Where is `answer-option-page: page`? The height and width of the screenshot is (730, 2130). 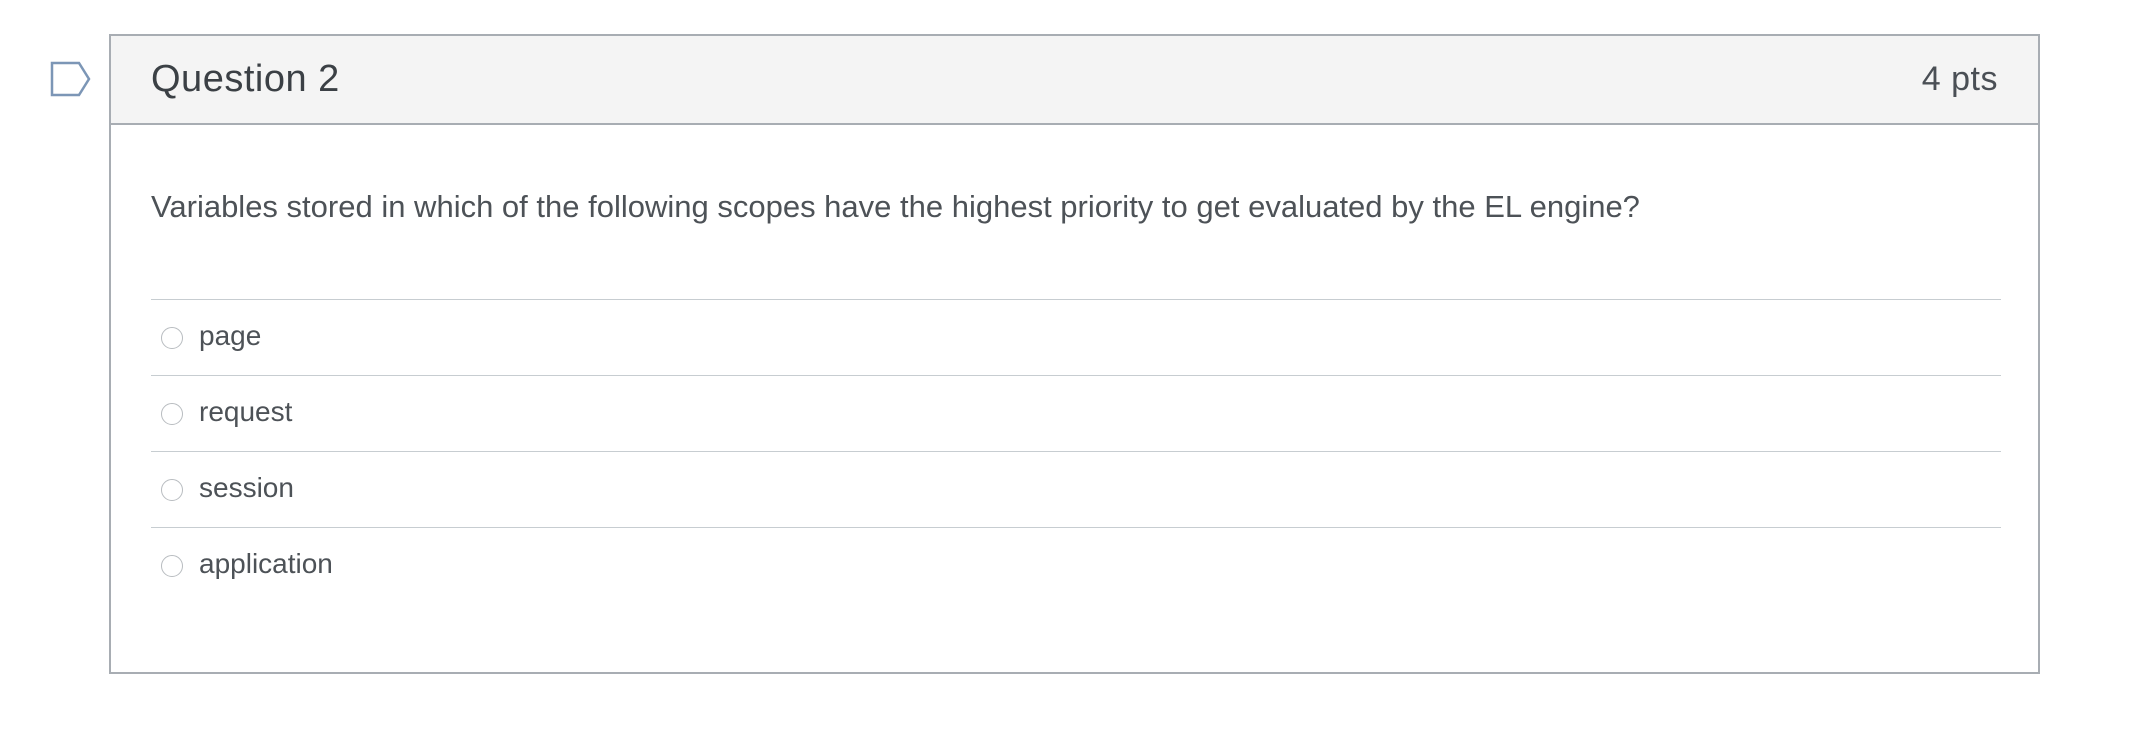
answer-option-page: page is located at coordinates (1076, 338).